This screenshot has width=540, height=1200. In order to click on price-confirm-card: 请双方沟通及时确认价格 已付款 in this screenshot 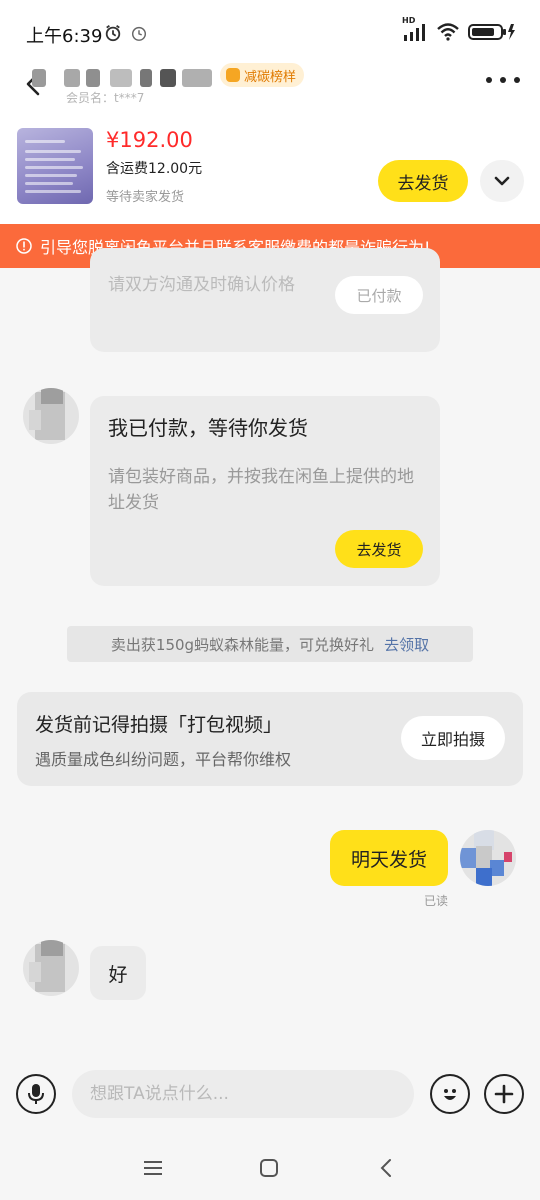, I will do `click(265, 300)`.